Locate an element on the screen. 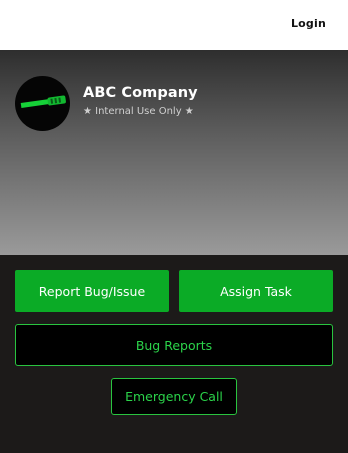 The height and width of the screenshot is (453, 348). company-name: ABC Company is located at coordinates (140, 93).